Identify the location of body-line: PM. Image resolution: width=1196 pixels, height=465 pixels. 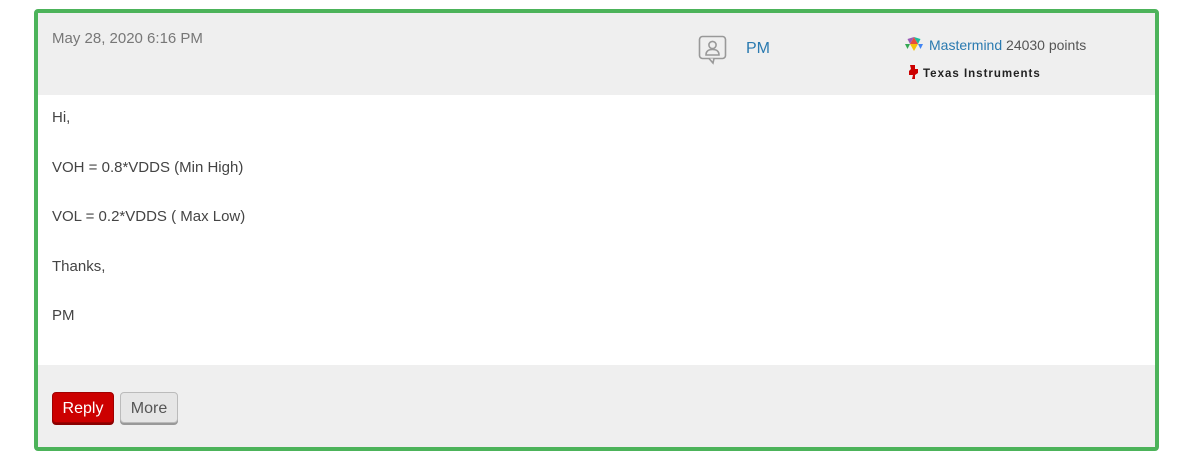
(63, 315).